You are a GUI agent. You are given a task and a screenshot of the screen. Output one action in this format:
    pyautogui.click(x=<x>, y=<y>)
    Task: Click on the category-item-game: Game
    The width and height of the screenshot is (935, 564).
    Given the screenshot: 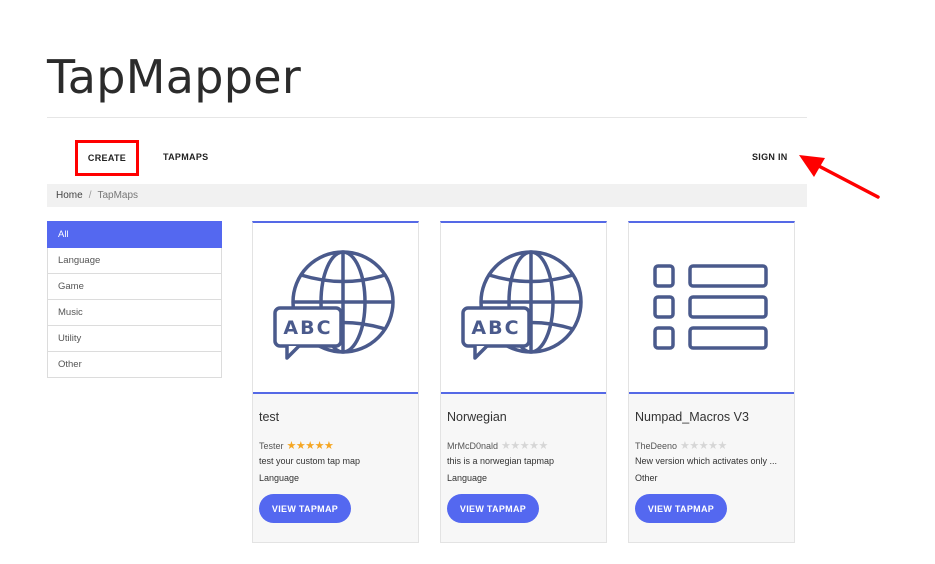 What is the action you would take?
    pyautogui.click(x=134, y=287)
    